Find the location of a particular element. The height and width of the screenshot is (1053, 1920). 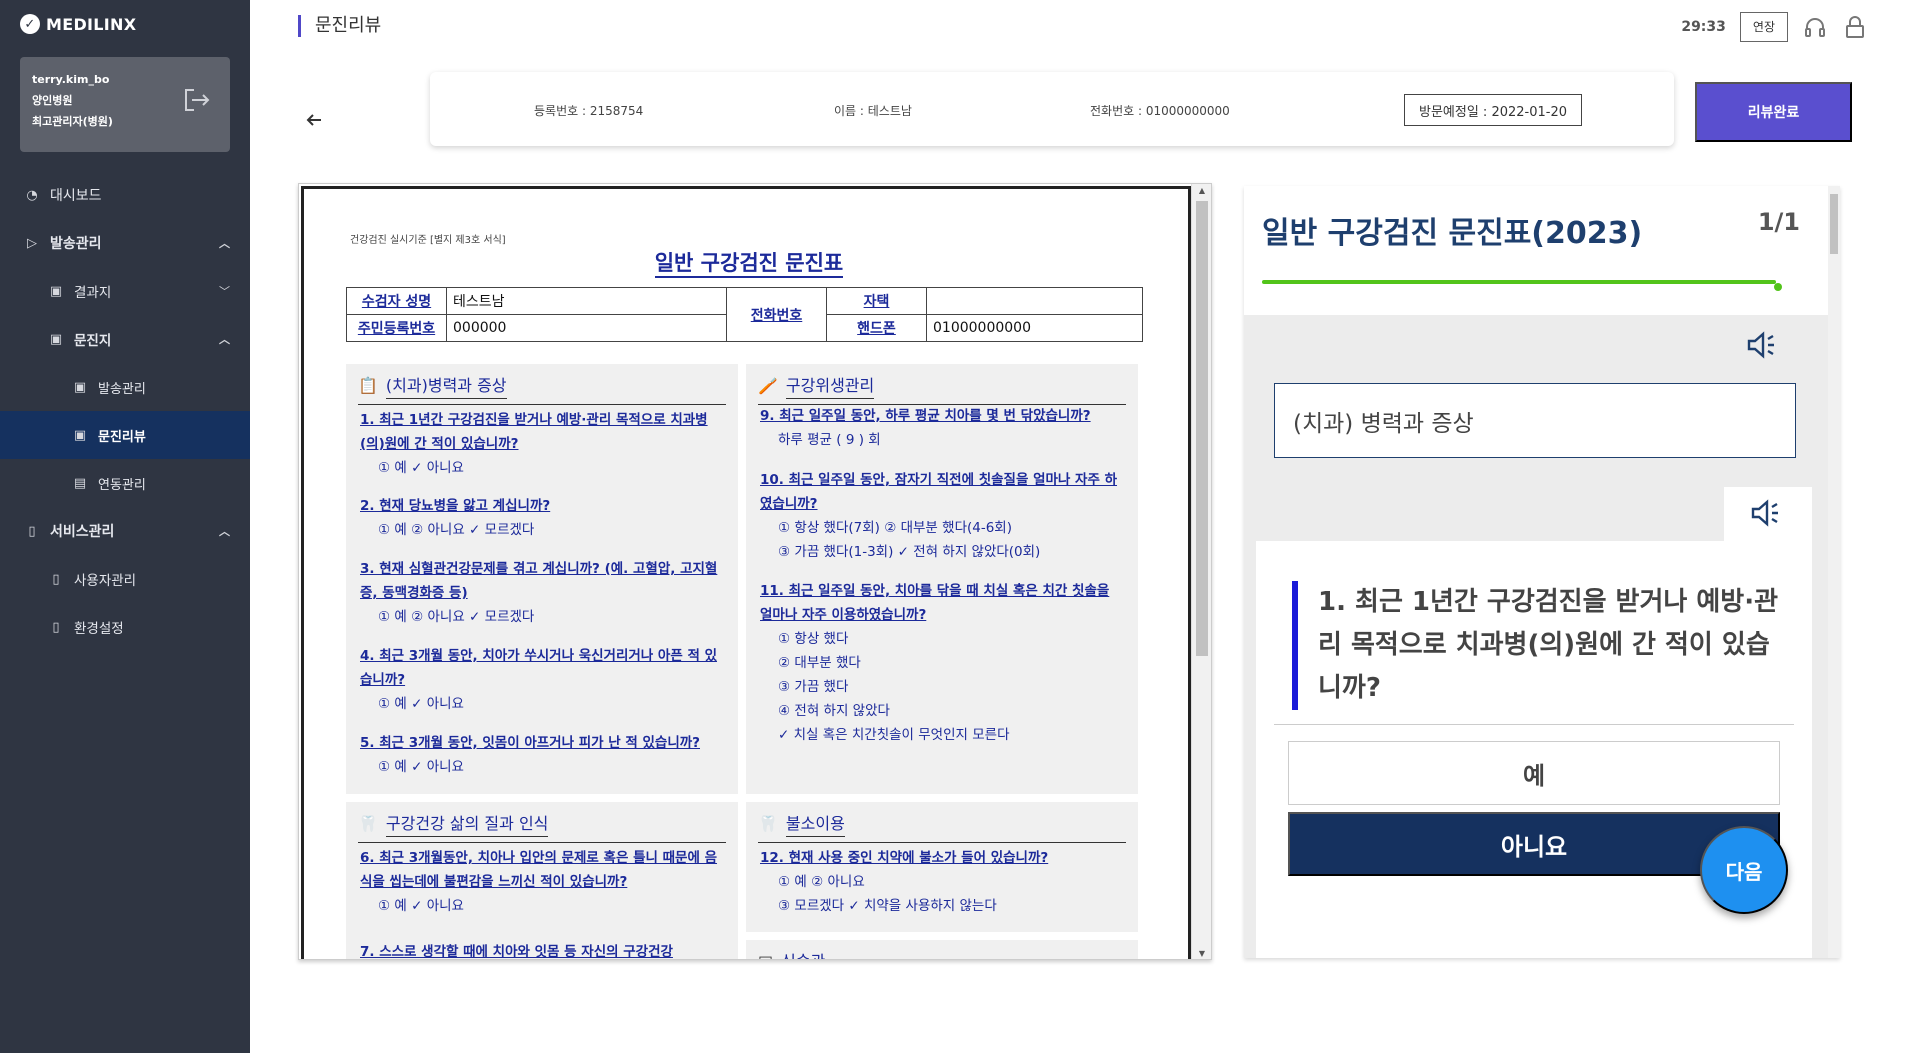

sidebar-item-integration: ▤ 연동관리 is located at coordinates (125, 483).